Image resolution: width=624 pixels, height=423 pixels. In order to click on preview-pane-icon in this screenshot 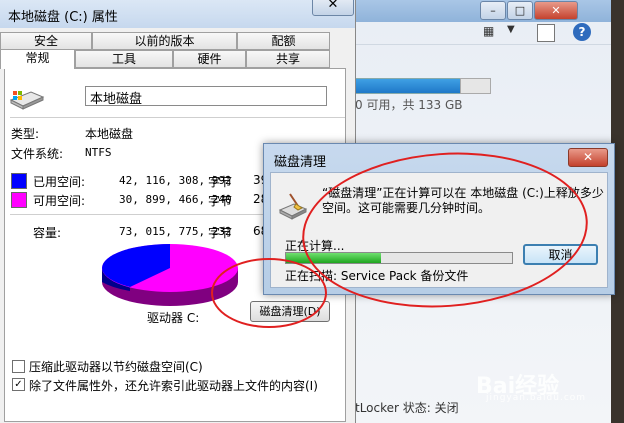, I will do `click(546, 33)`.